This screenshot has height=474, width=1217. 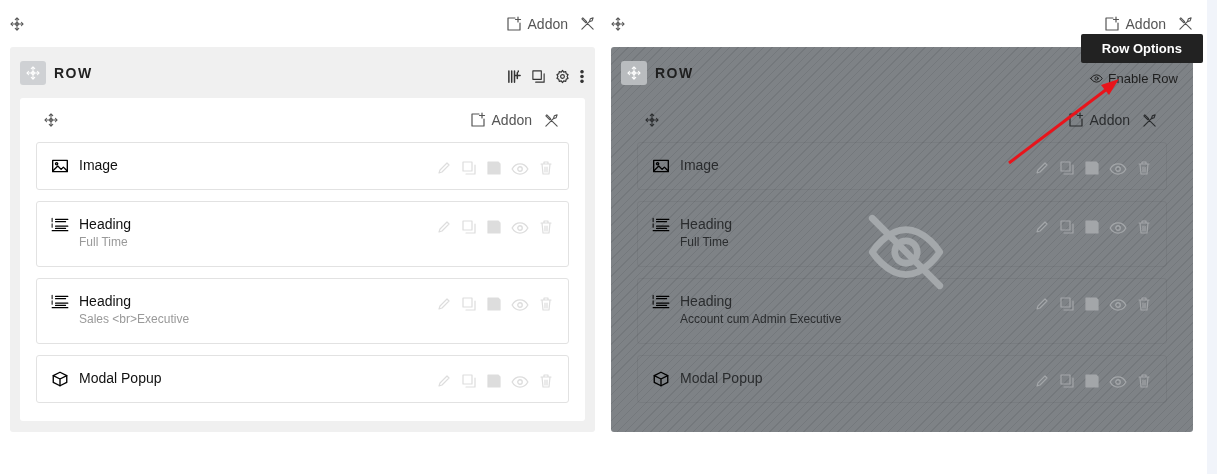 I want to click on addon-item: Heading Sales <br>Executive, so click(x=302, y=311).